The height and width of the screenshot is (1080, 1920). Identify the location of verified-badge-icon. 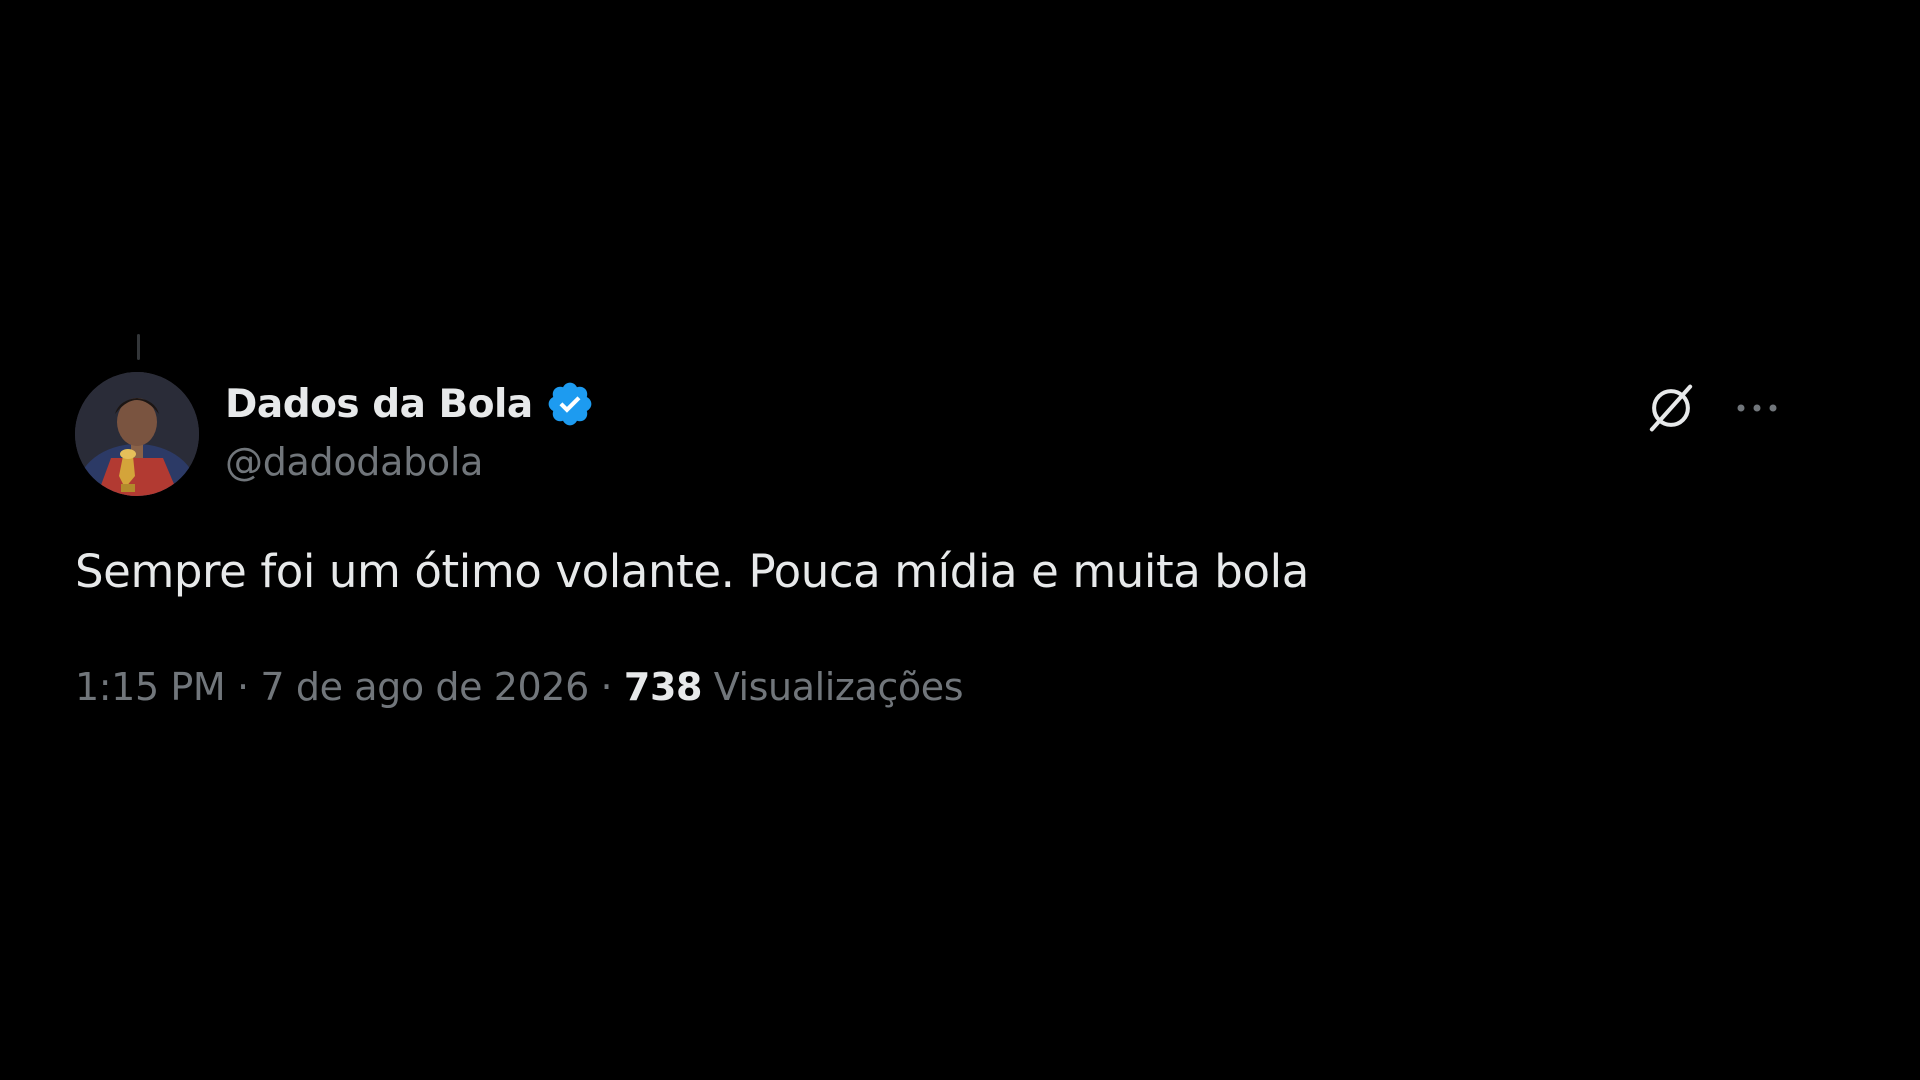
(570, 404).